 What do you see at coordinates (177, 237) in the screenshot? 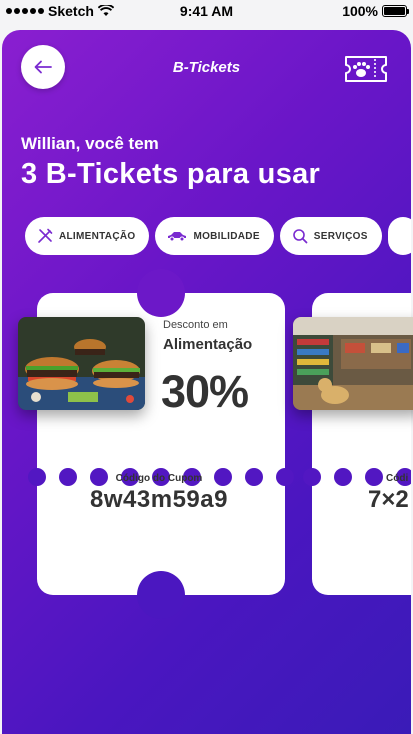
I see `car-icon` at bounding box center [177, 237].